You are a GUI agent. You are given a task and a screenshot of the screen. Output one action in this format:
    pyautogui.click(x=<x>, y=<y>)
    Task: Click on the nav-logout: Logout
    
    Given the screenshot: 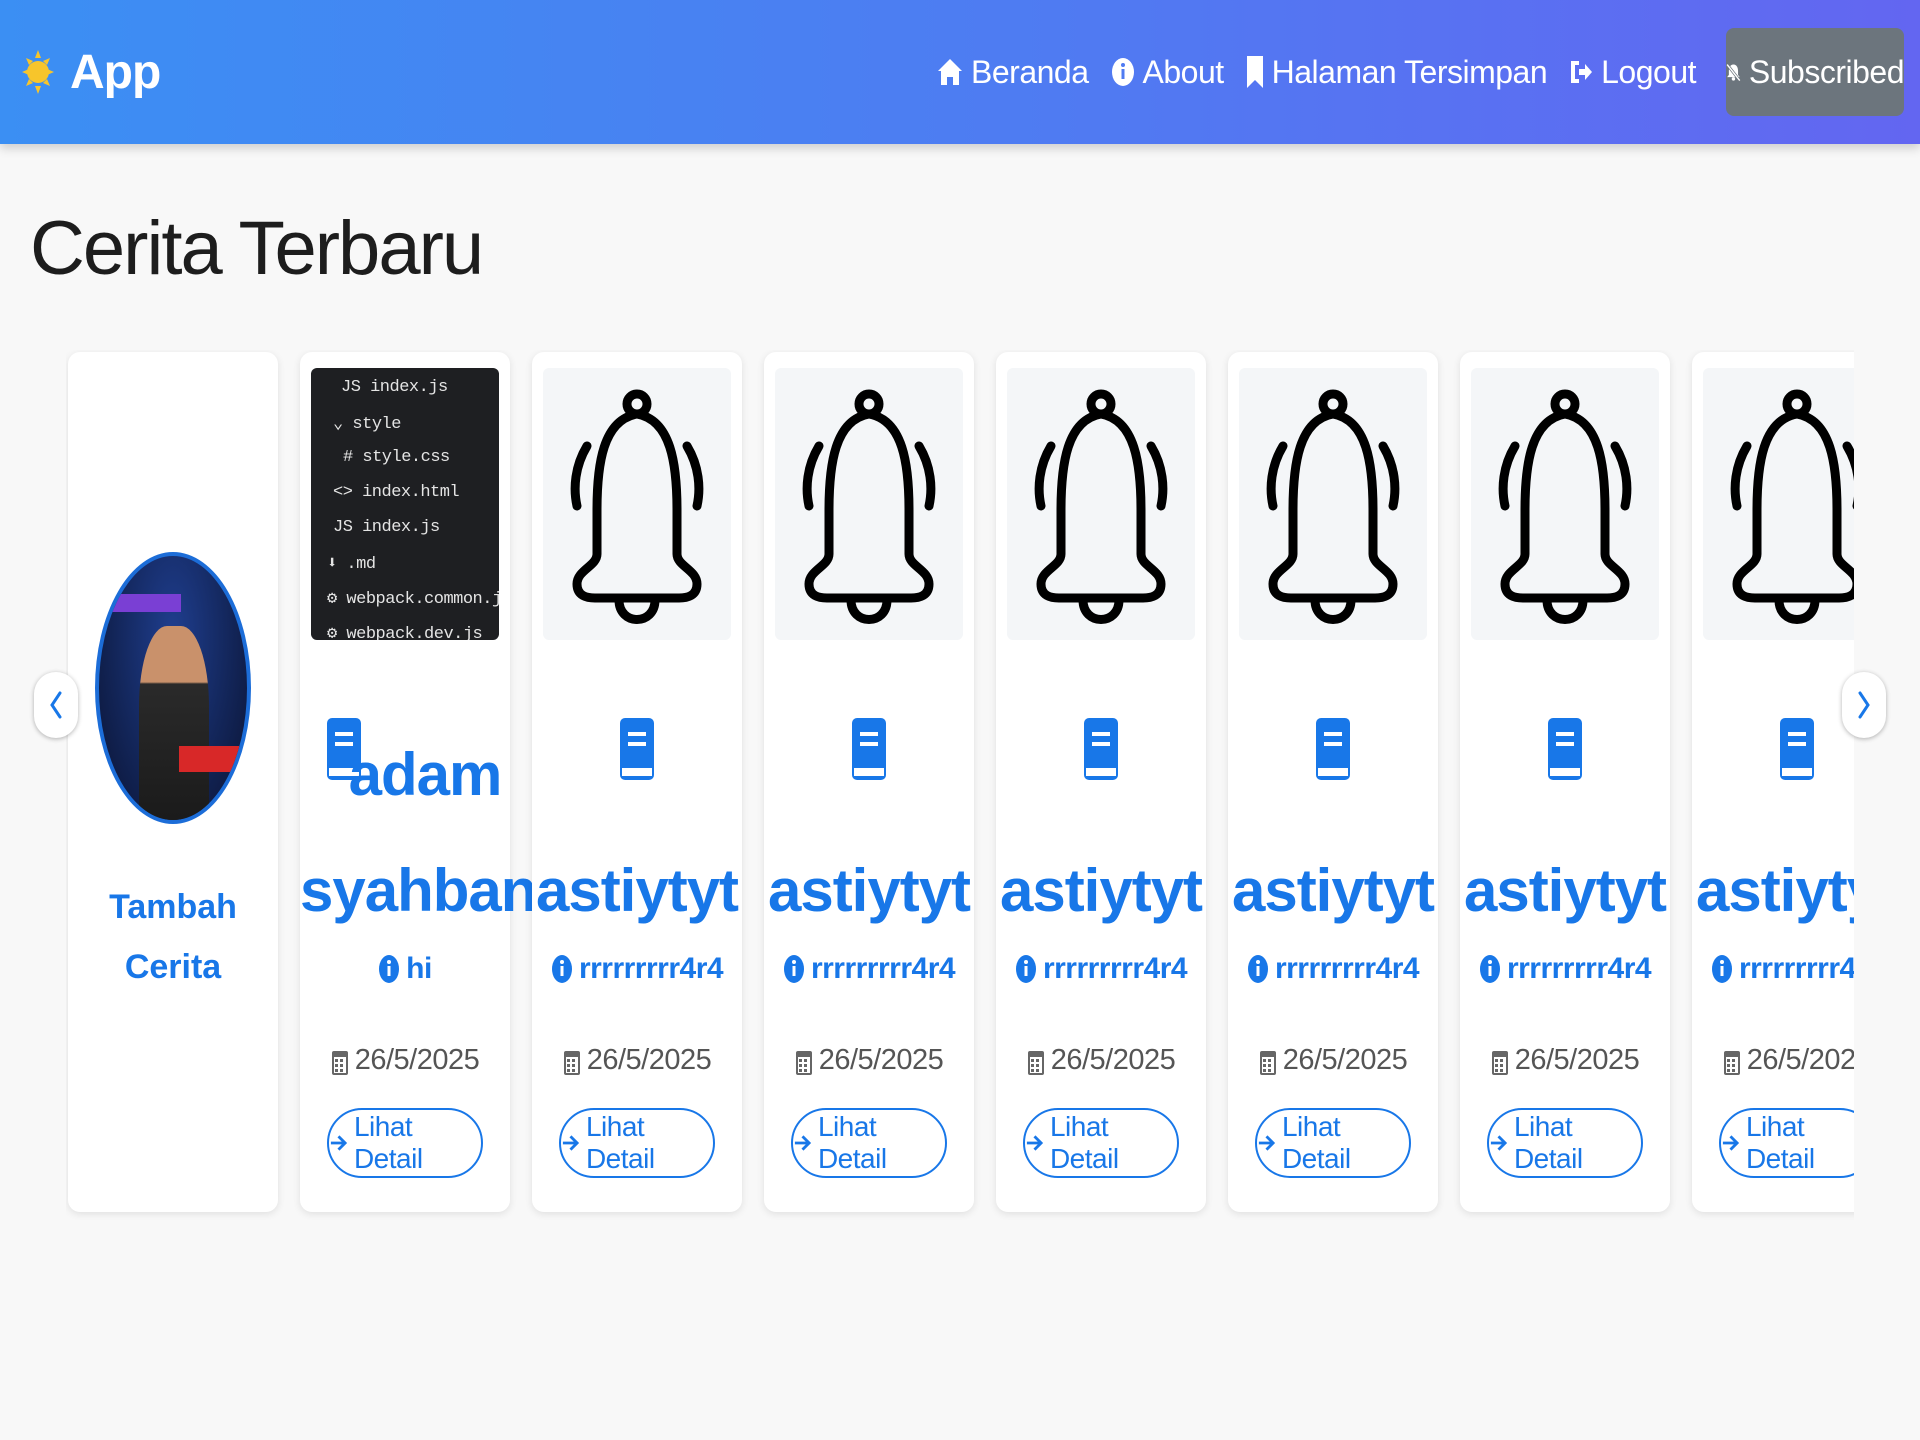 What is the action you would take?
    pyautogui.click(x=1632, y=72)
    